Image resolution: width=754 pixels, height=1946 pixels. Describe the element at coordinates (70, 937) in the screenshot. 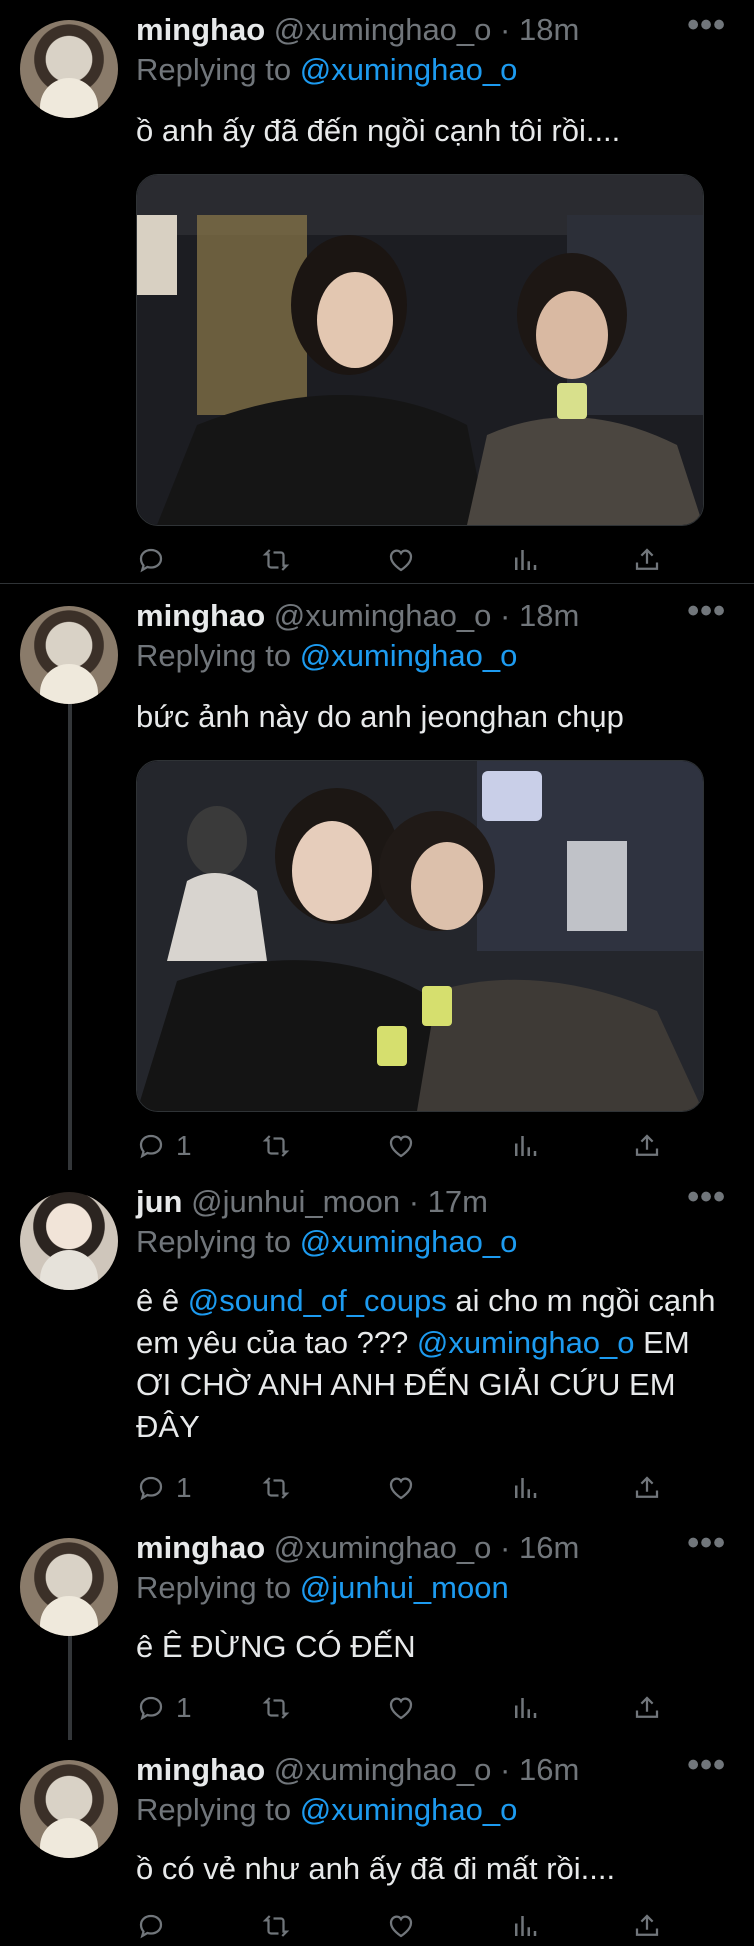

I see `thread-line` at that location.